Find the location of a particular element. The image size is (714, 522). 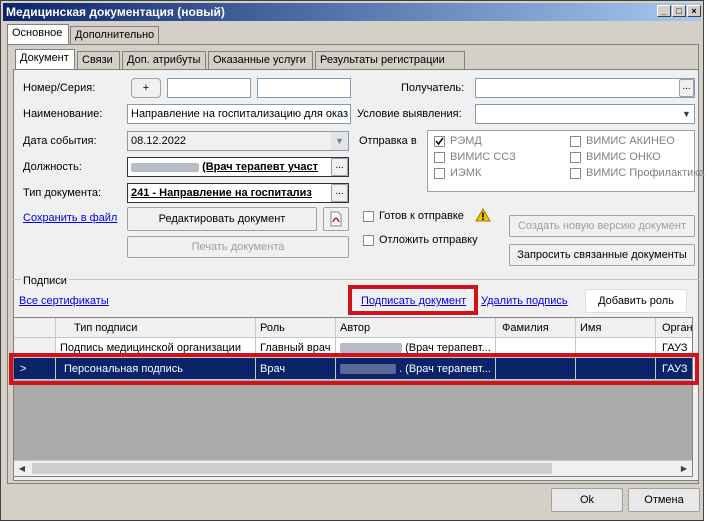

ready-label: Готов к отправке is located at coordinates (421, 216).